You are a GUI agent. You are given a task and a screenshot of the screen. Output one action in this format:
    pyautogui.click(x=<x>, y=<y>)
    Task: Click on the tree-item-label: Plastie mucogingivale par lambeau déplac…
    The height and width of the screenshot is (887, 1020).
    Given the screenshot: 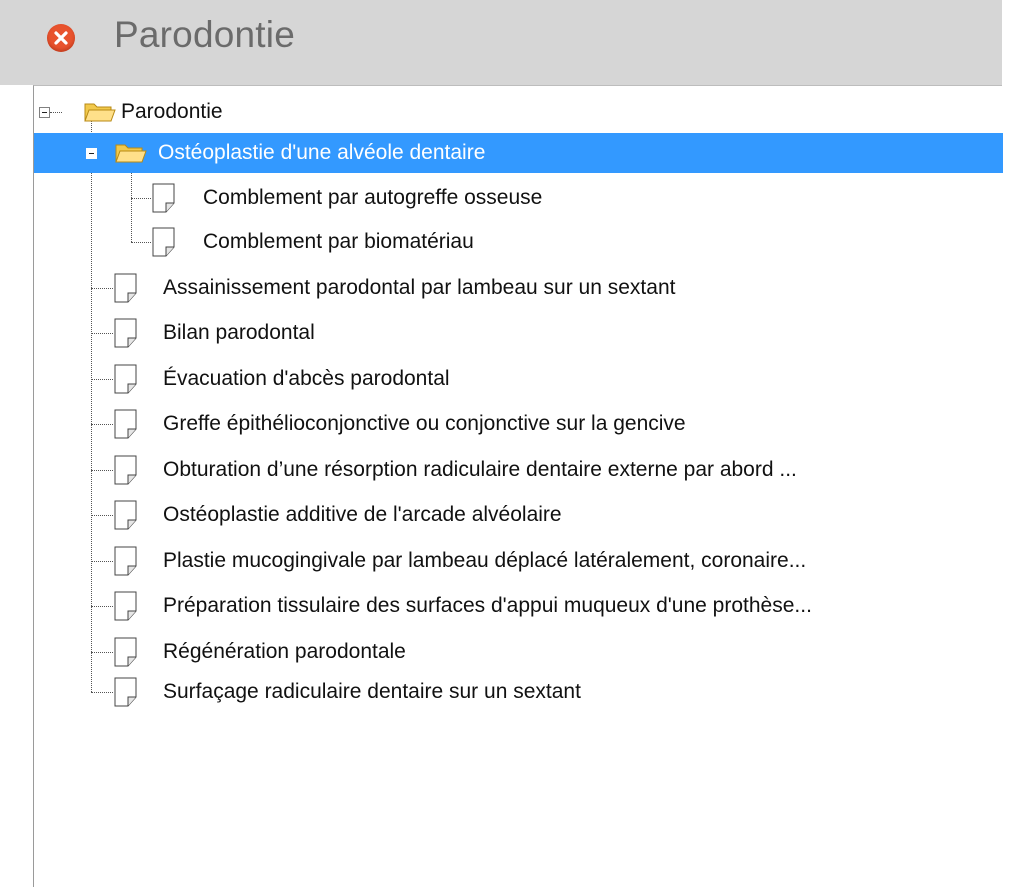 What is the action you would take?
    pyautogui.click(x=485, y=560)
    